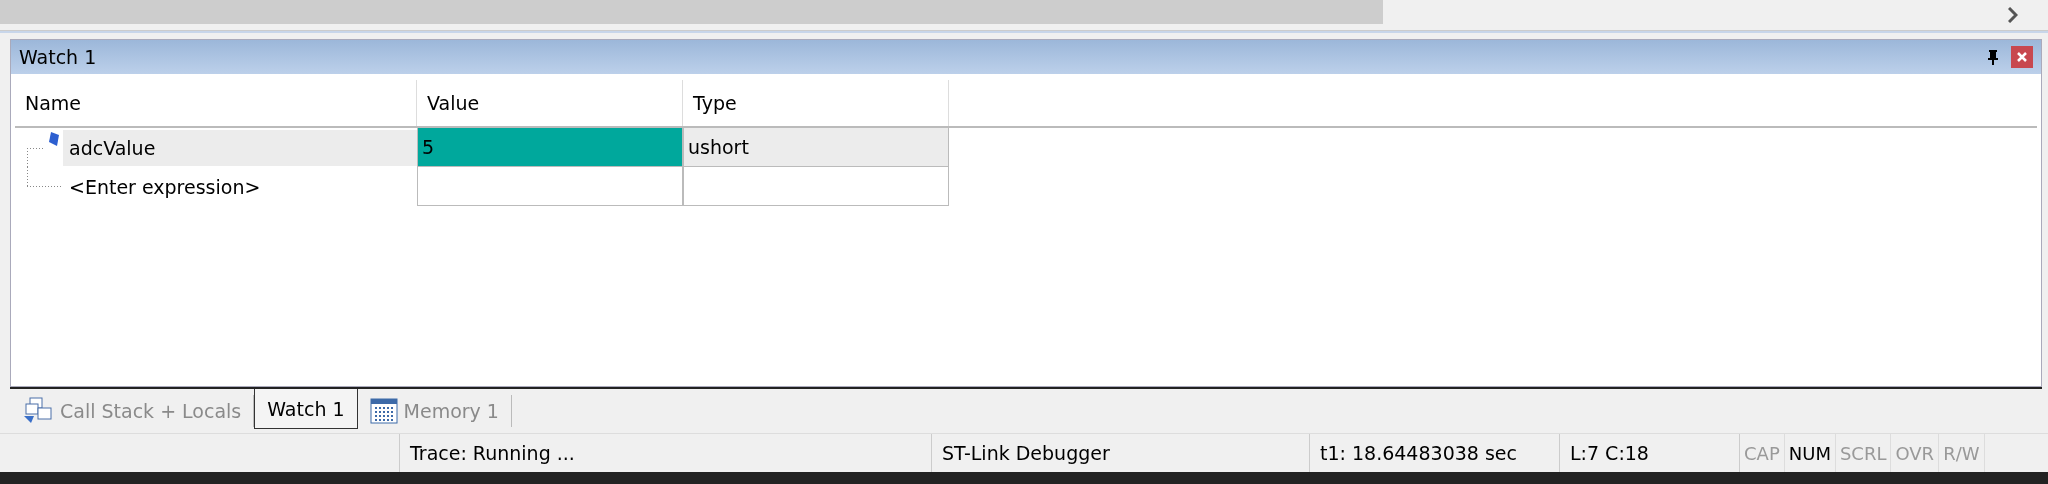 This screenshot has width=2048, height=484. Describe the element at coordinates (306, 409) in the screenshot. I see `tab: Watch 1` at that location.